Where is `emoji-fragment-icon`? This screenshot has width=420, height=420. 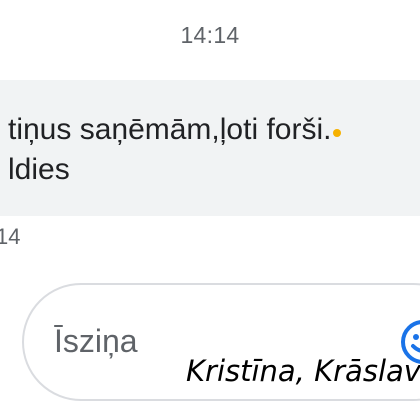 emoji-fragment-icon is located at coordinates (337, 133).